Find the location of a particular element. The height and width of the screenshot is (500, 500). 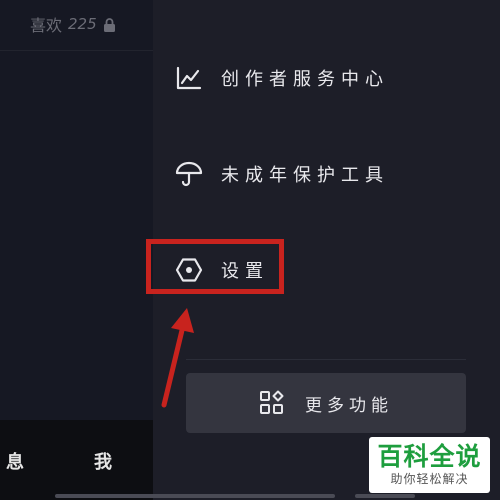

menu-item-minor-protection: 未成年保护工具 is located at coordinates (282, 174).